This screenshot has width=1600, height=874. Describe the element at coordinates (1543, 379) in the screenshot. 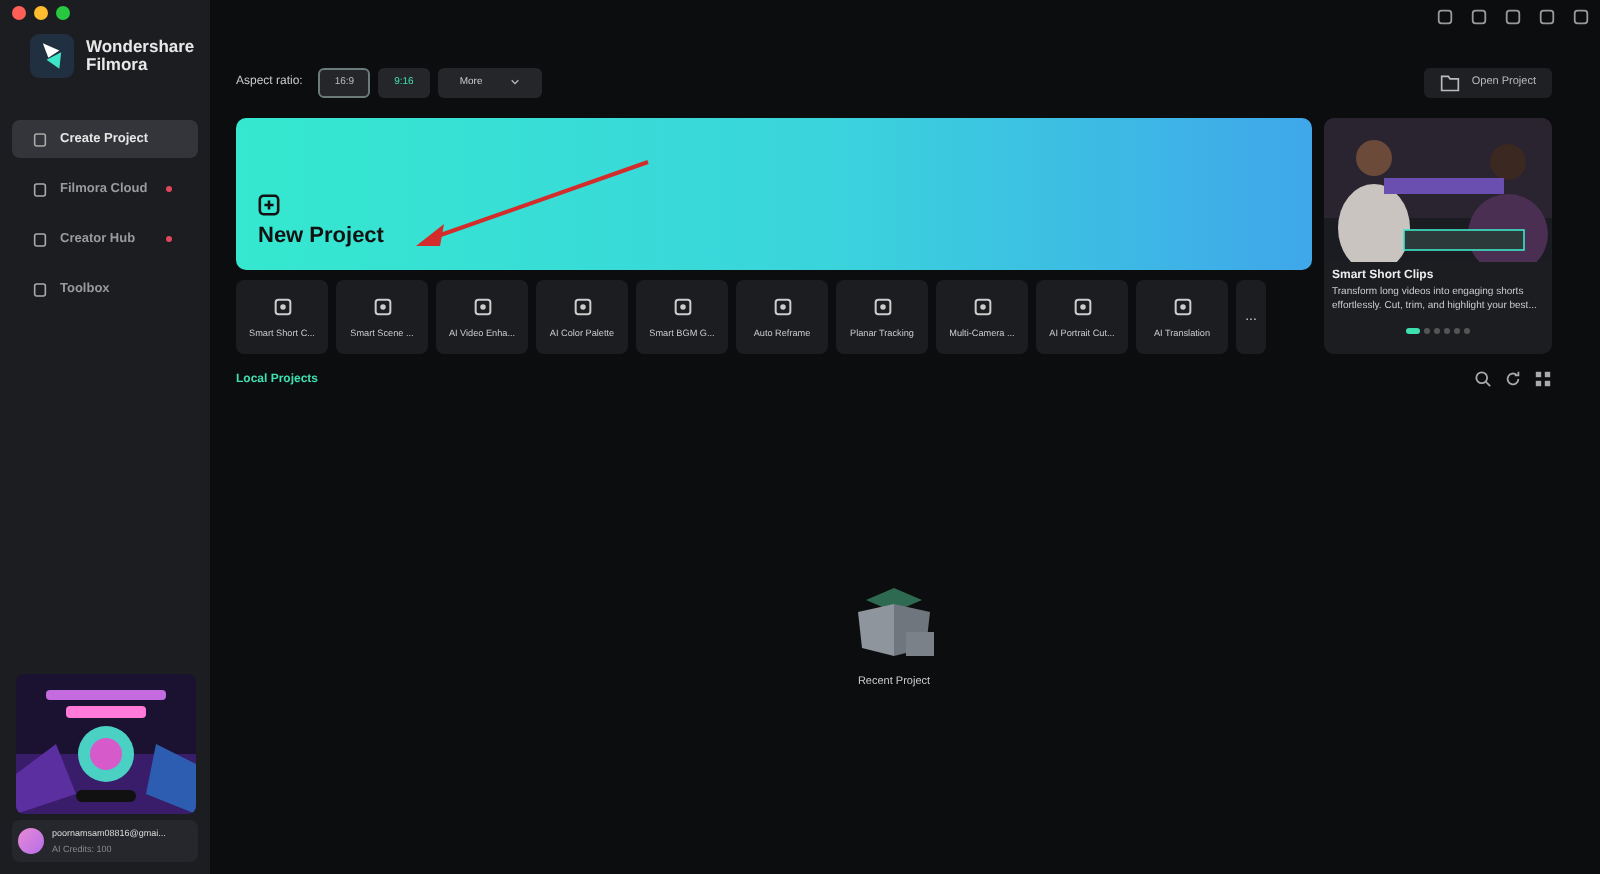

I see `grid-view-icon` at that location.